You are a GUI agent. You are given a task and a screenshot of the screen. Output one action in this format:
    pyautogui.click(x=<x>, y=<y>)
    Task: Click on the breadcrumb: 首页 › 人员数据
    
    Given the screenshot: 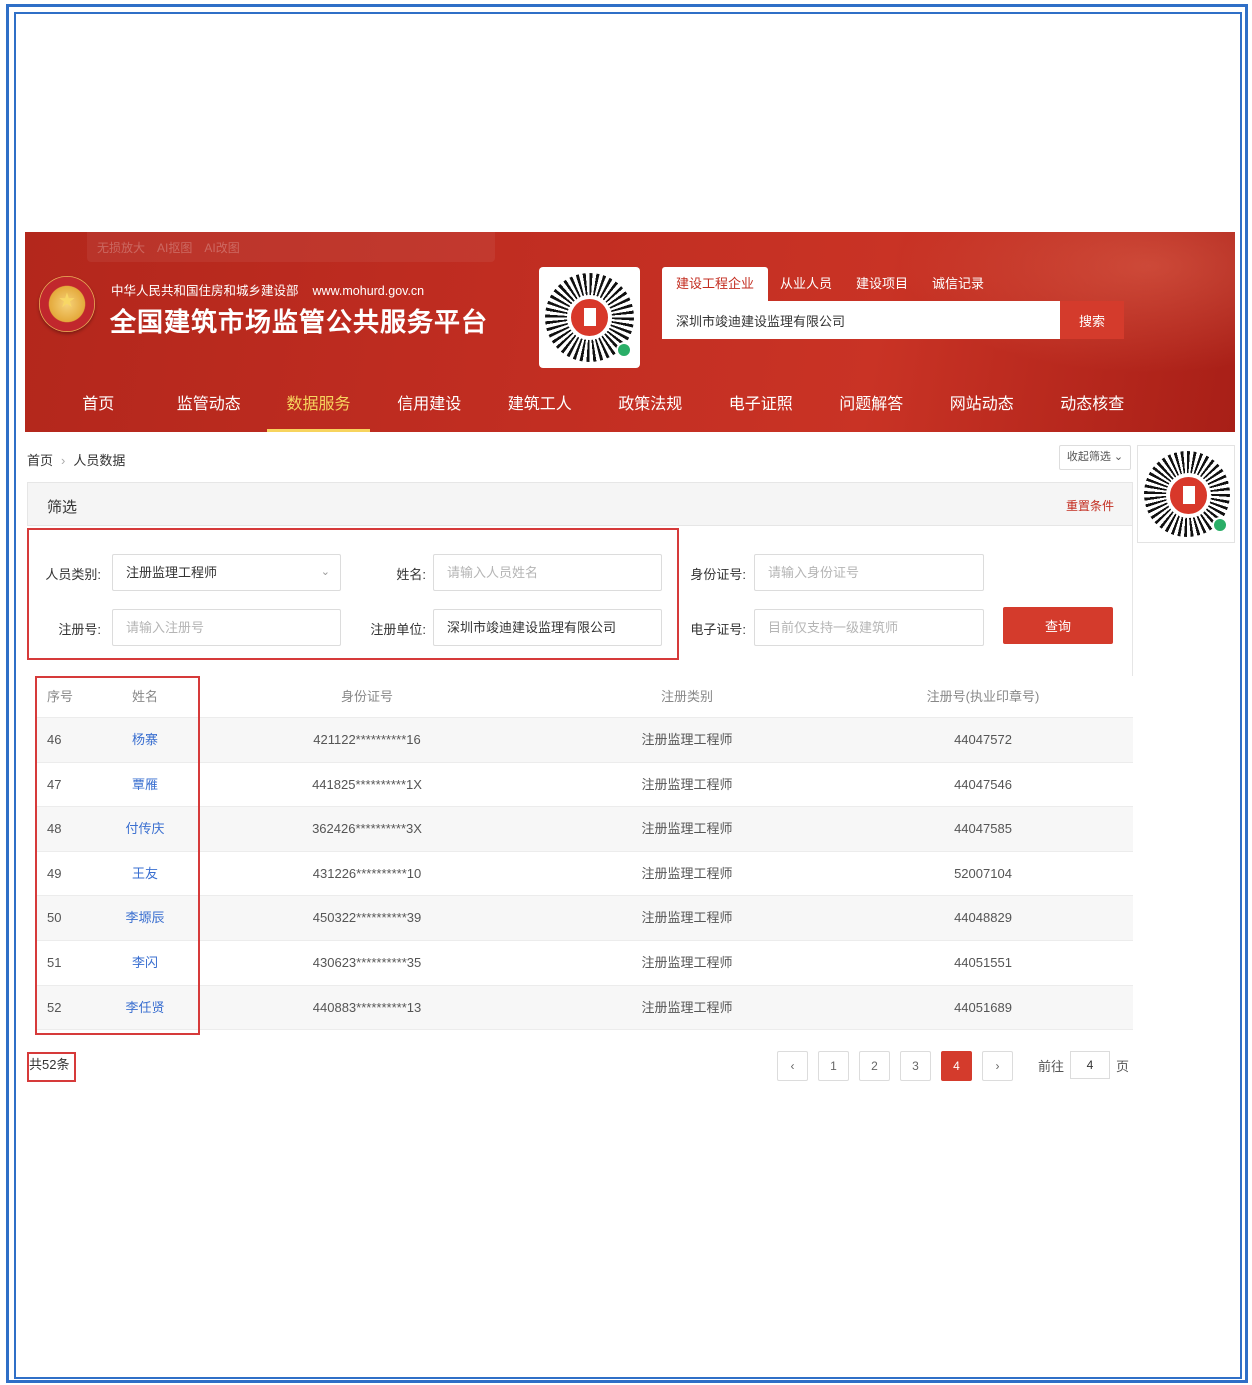 What is the action you would take?
    pyautogui.click(x=76, y=459)
    